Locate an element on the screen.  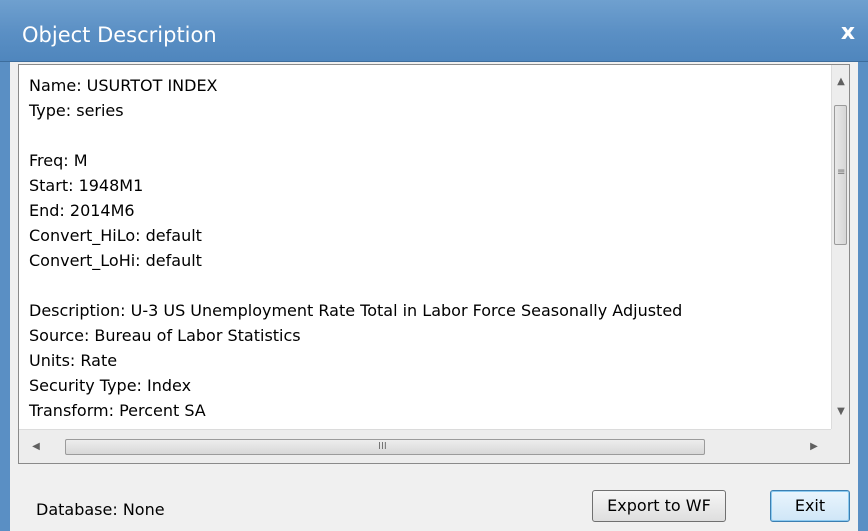
export-to-wf-button: Export to WF is located at coordinates (659, 506).